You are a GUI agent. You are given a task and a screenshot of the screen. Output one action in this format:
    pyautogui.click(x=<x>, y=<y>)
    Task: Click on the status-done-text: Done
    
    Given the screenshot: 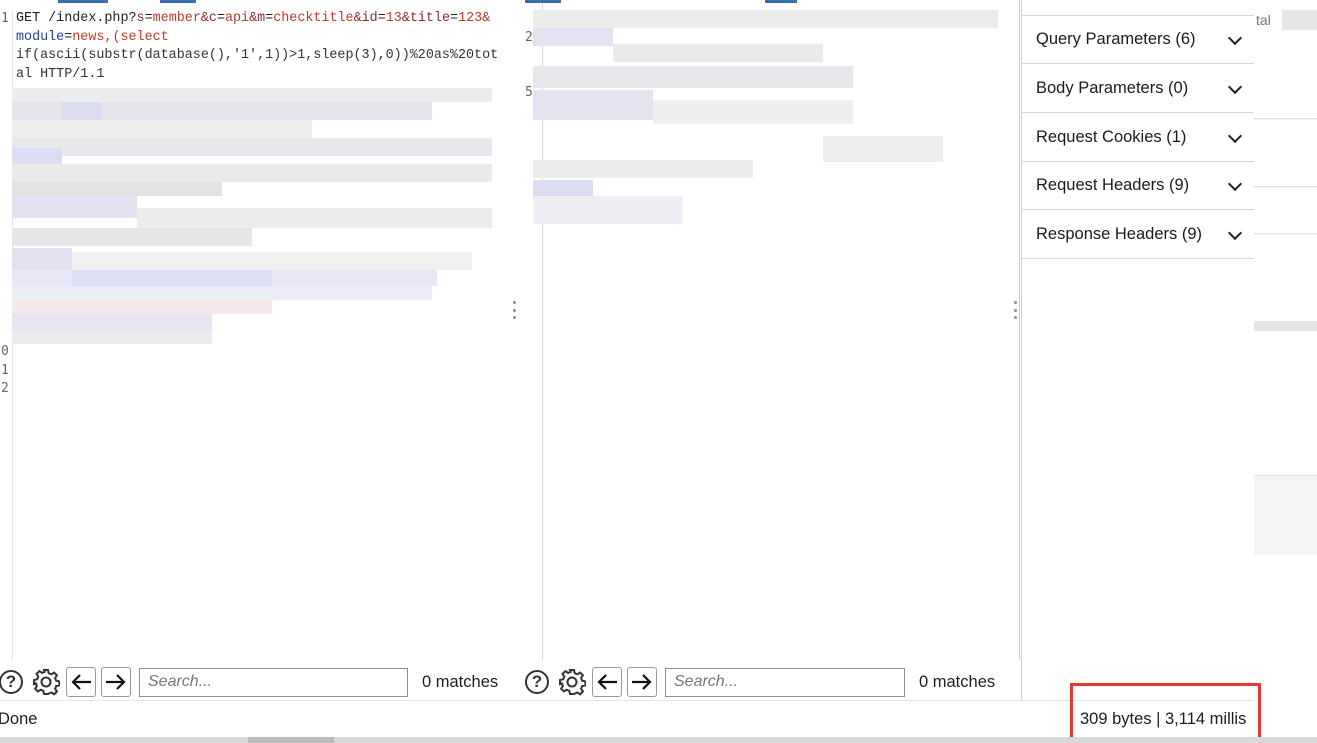 What is the action you would take?
    pyautogui.click(x=19, y=719)
    